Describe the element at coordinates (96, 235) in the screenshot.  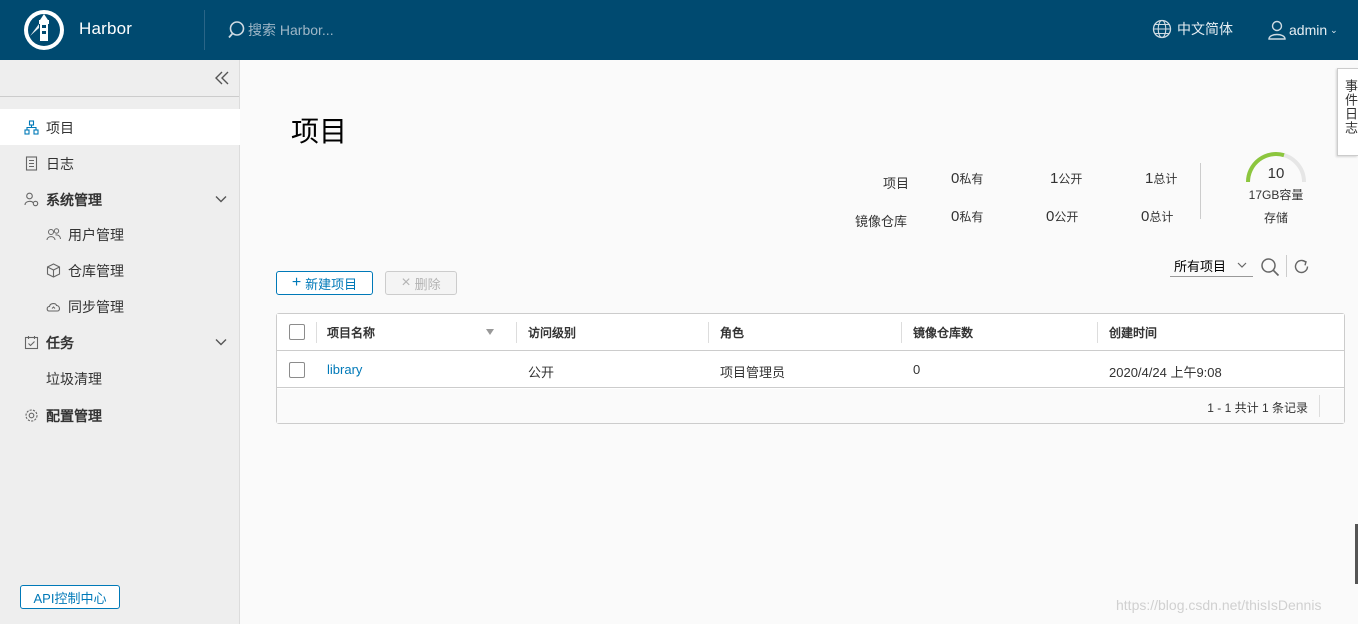
I see `sidebar-item-label: 用户管理` at that location.